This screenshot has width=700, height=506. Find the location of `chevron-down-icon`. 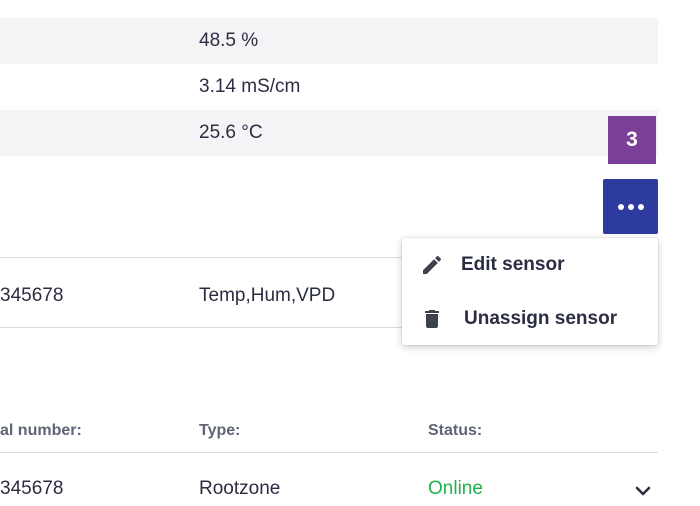

chevron-down-icon is located at coordinates (643, 491).